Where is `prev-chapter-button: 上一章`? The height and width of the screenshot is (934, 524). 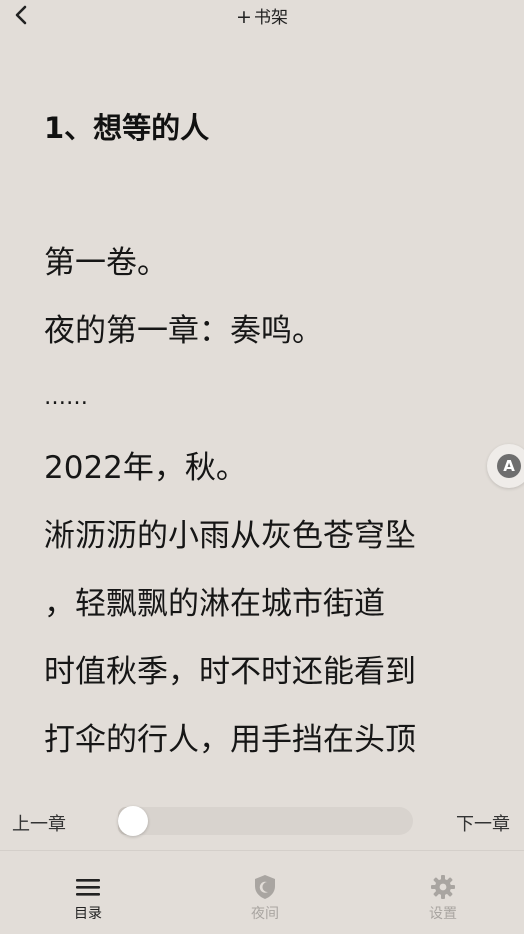 prev-chapter-button: 上一章 is located at coordinates (39, 823).